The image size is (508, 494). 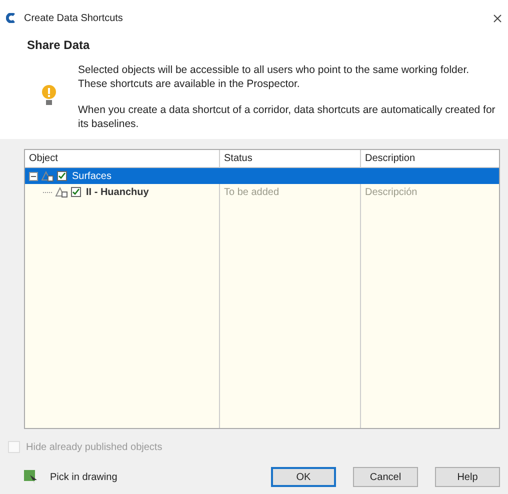 What do you see at coordinates (385, 477) in the screenshot?
I see `dialog-button: Cancel` at bounding box center [385, 477].